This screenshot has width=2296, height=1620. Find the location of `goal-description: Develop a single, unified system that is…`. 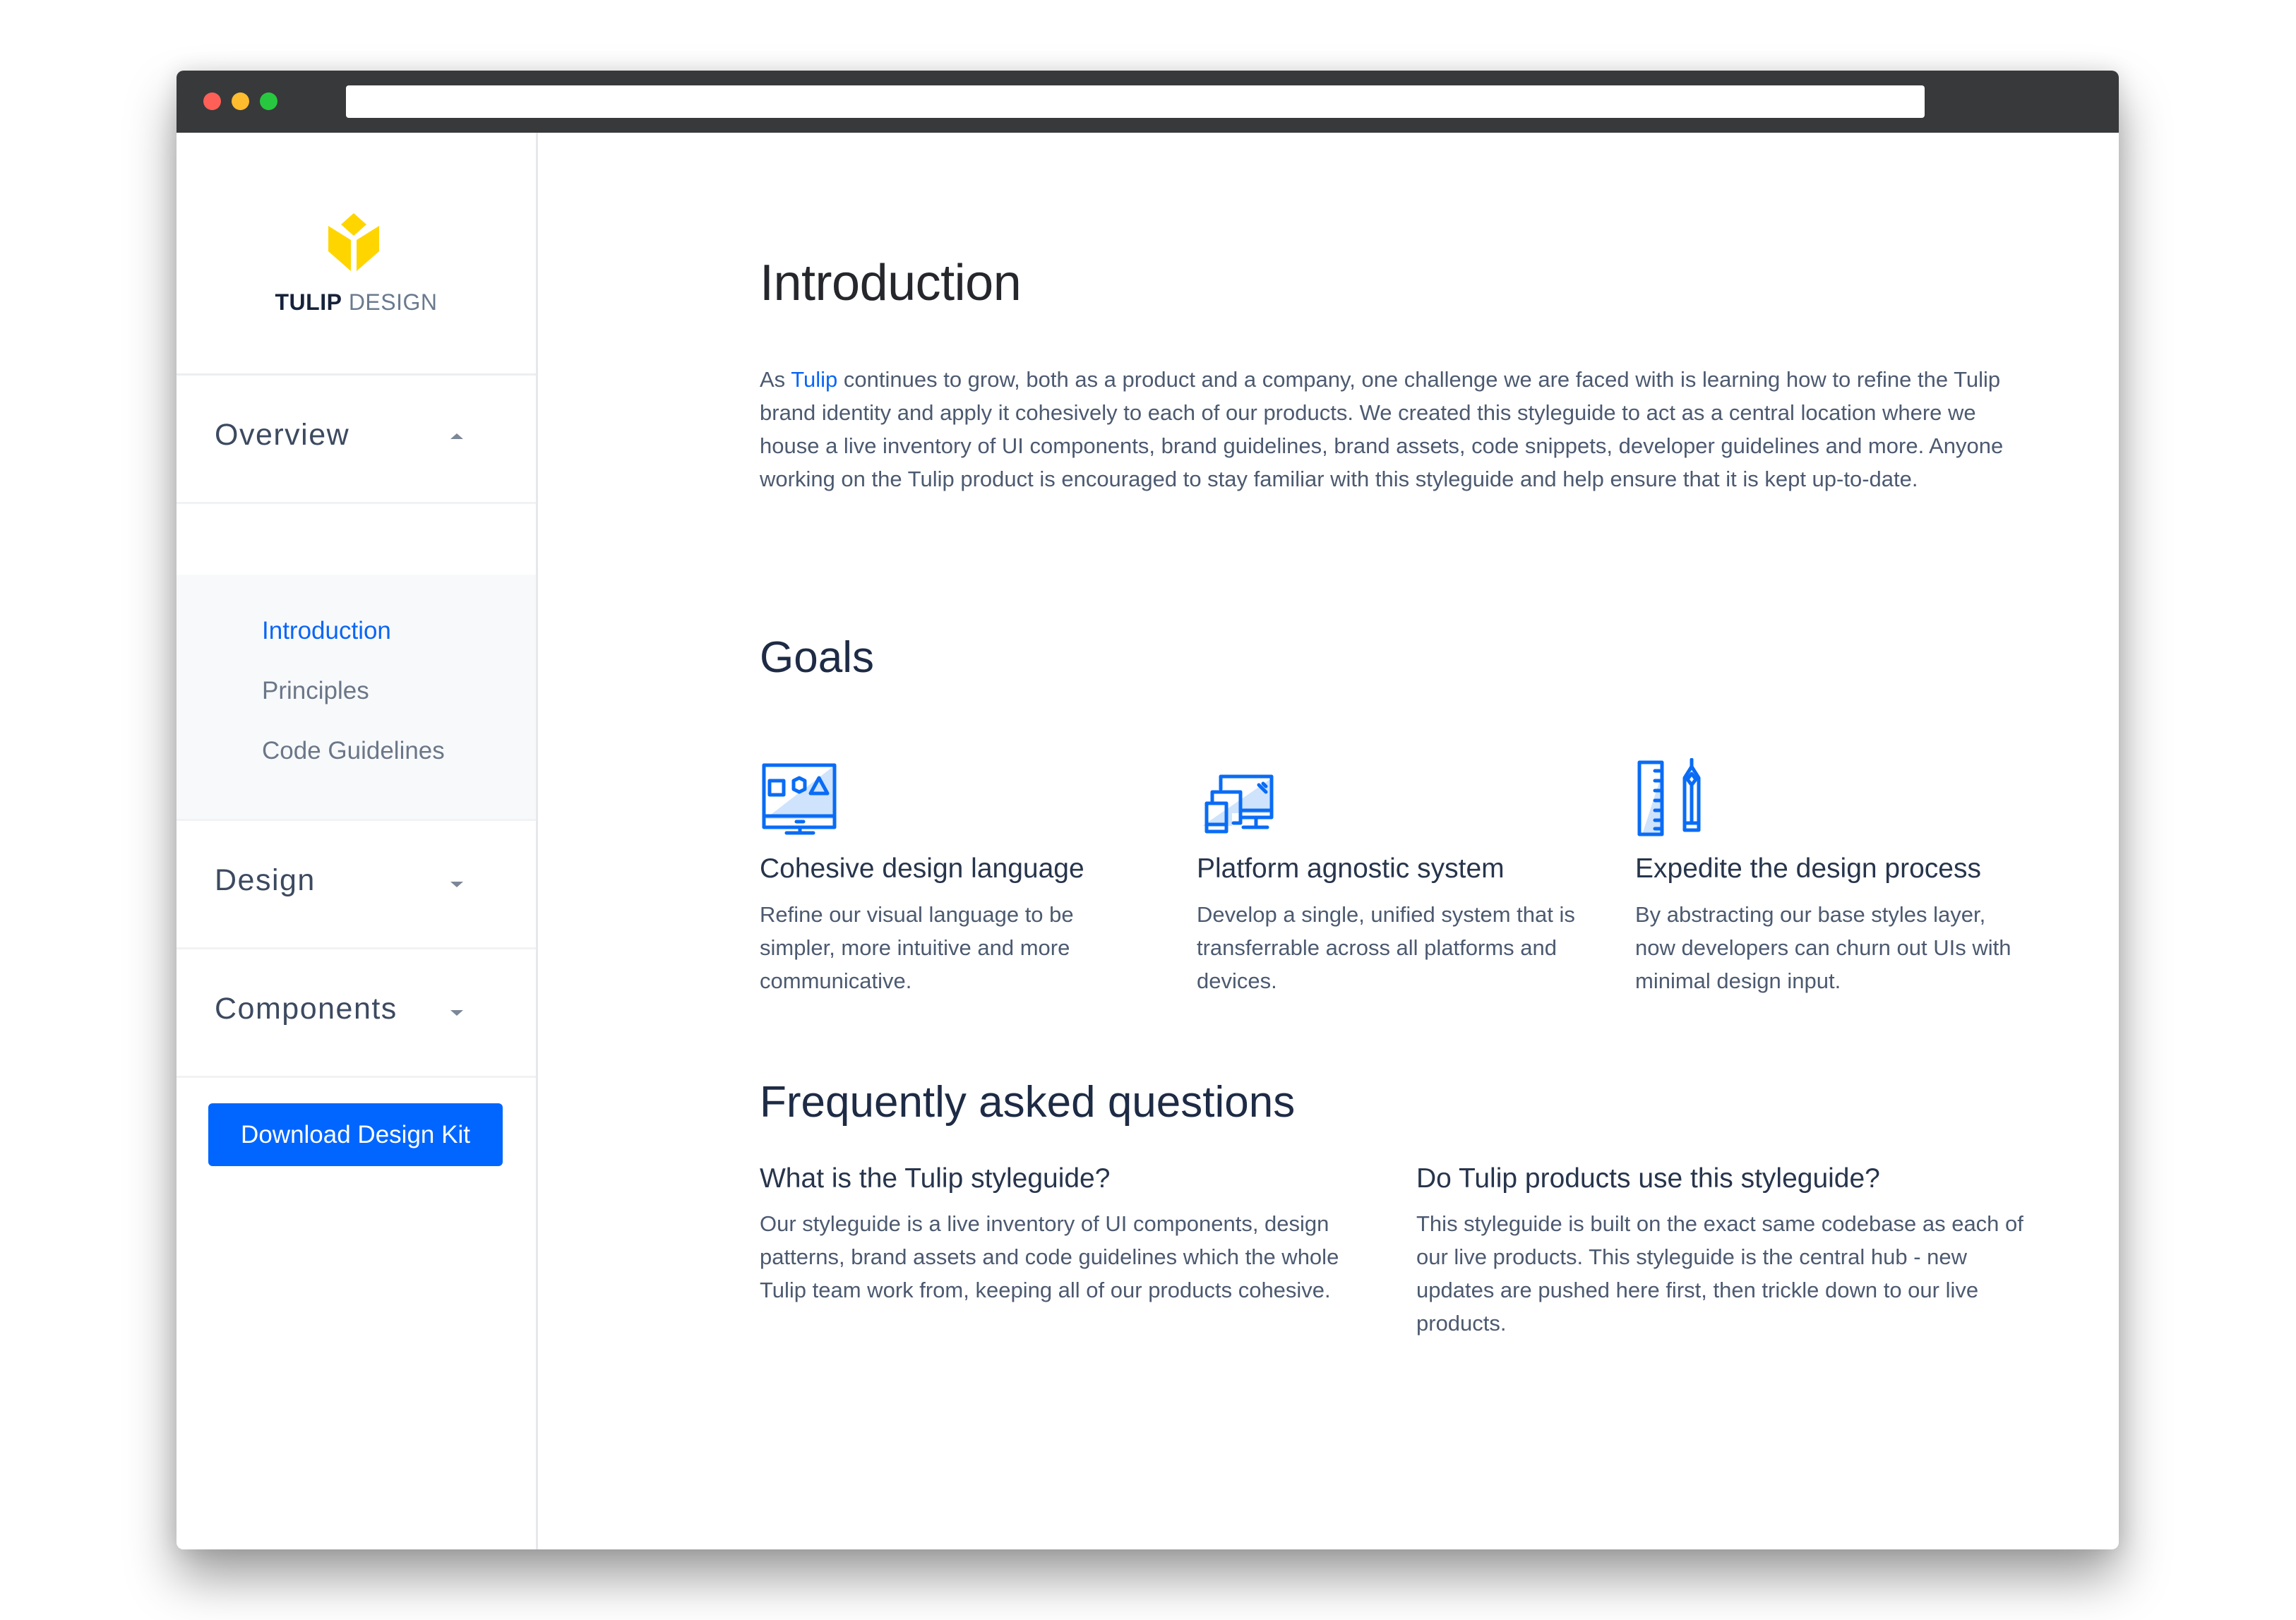

goal-description: Develop a single, unified system that is… is located at coordinates (1386, 948).